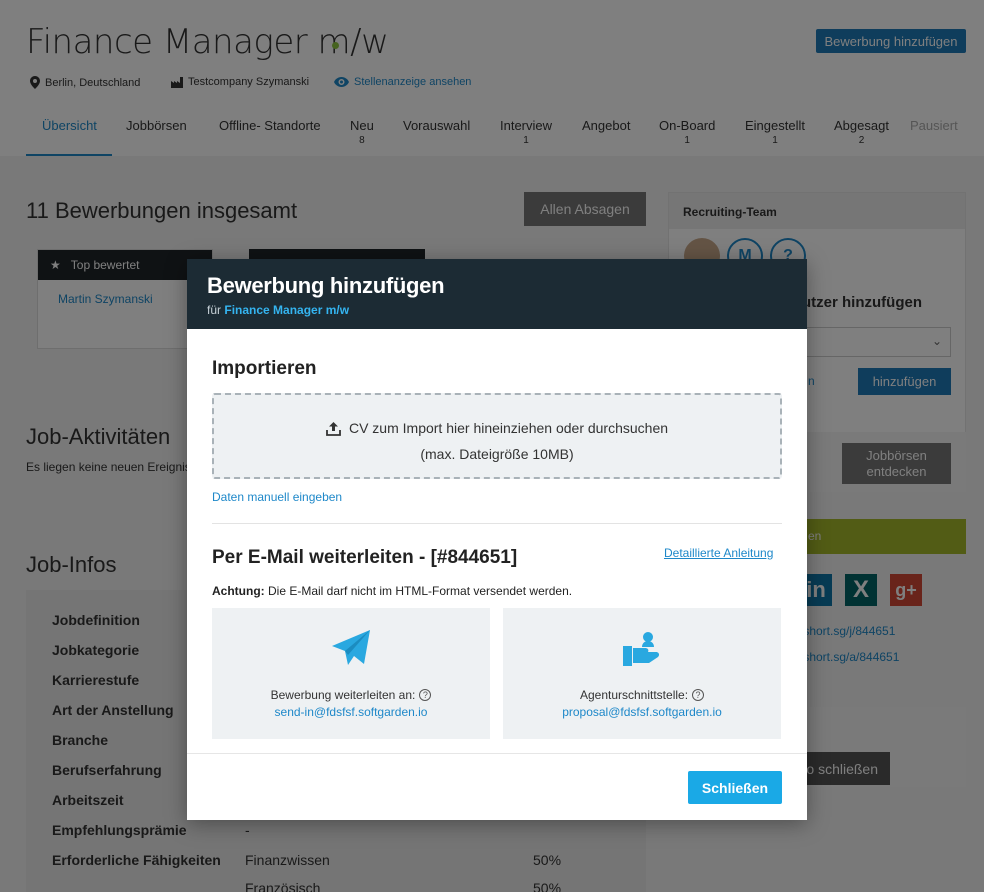 The image size is (984, 892). Describe the element at coordinates (497, 523) in the screenshot. I see `divider` at that location.